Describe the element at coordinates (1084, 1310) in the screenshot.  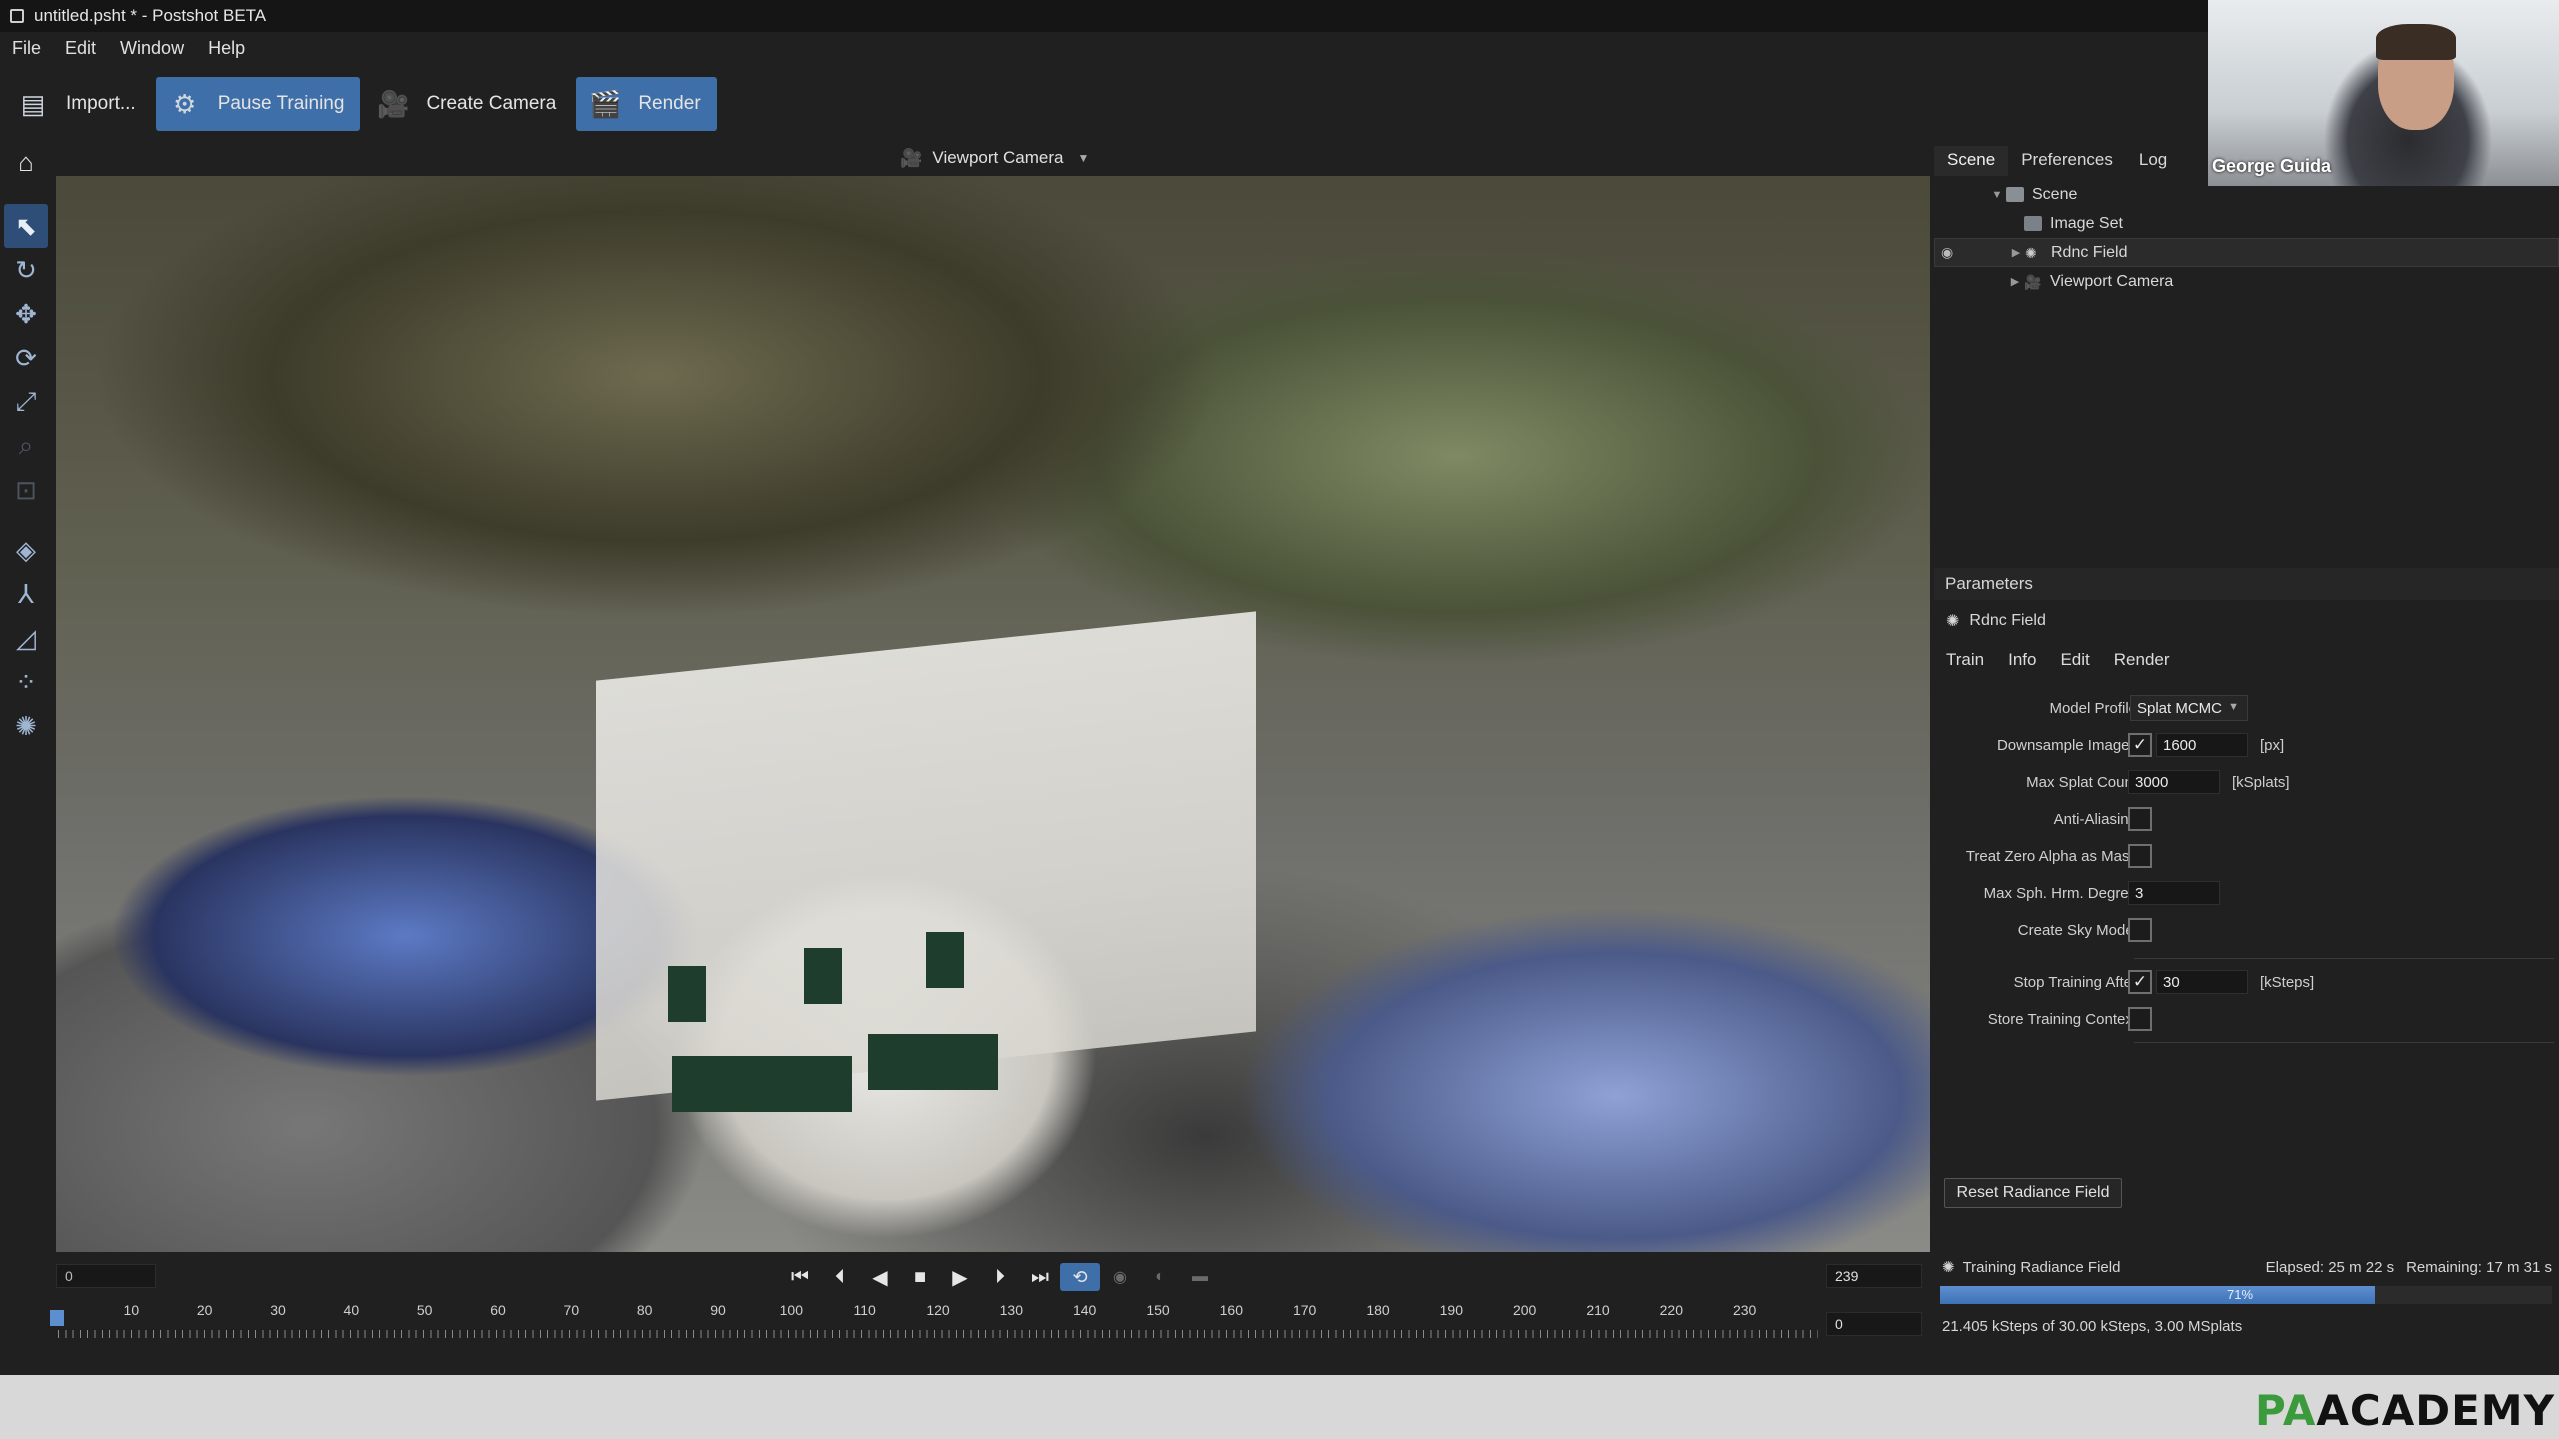
I see `tick-label: 140` at that location.